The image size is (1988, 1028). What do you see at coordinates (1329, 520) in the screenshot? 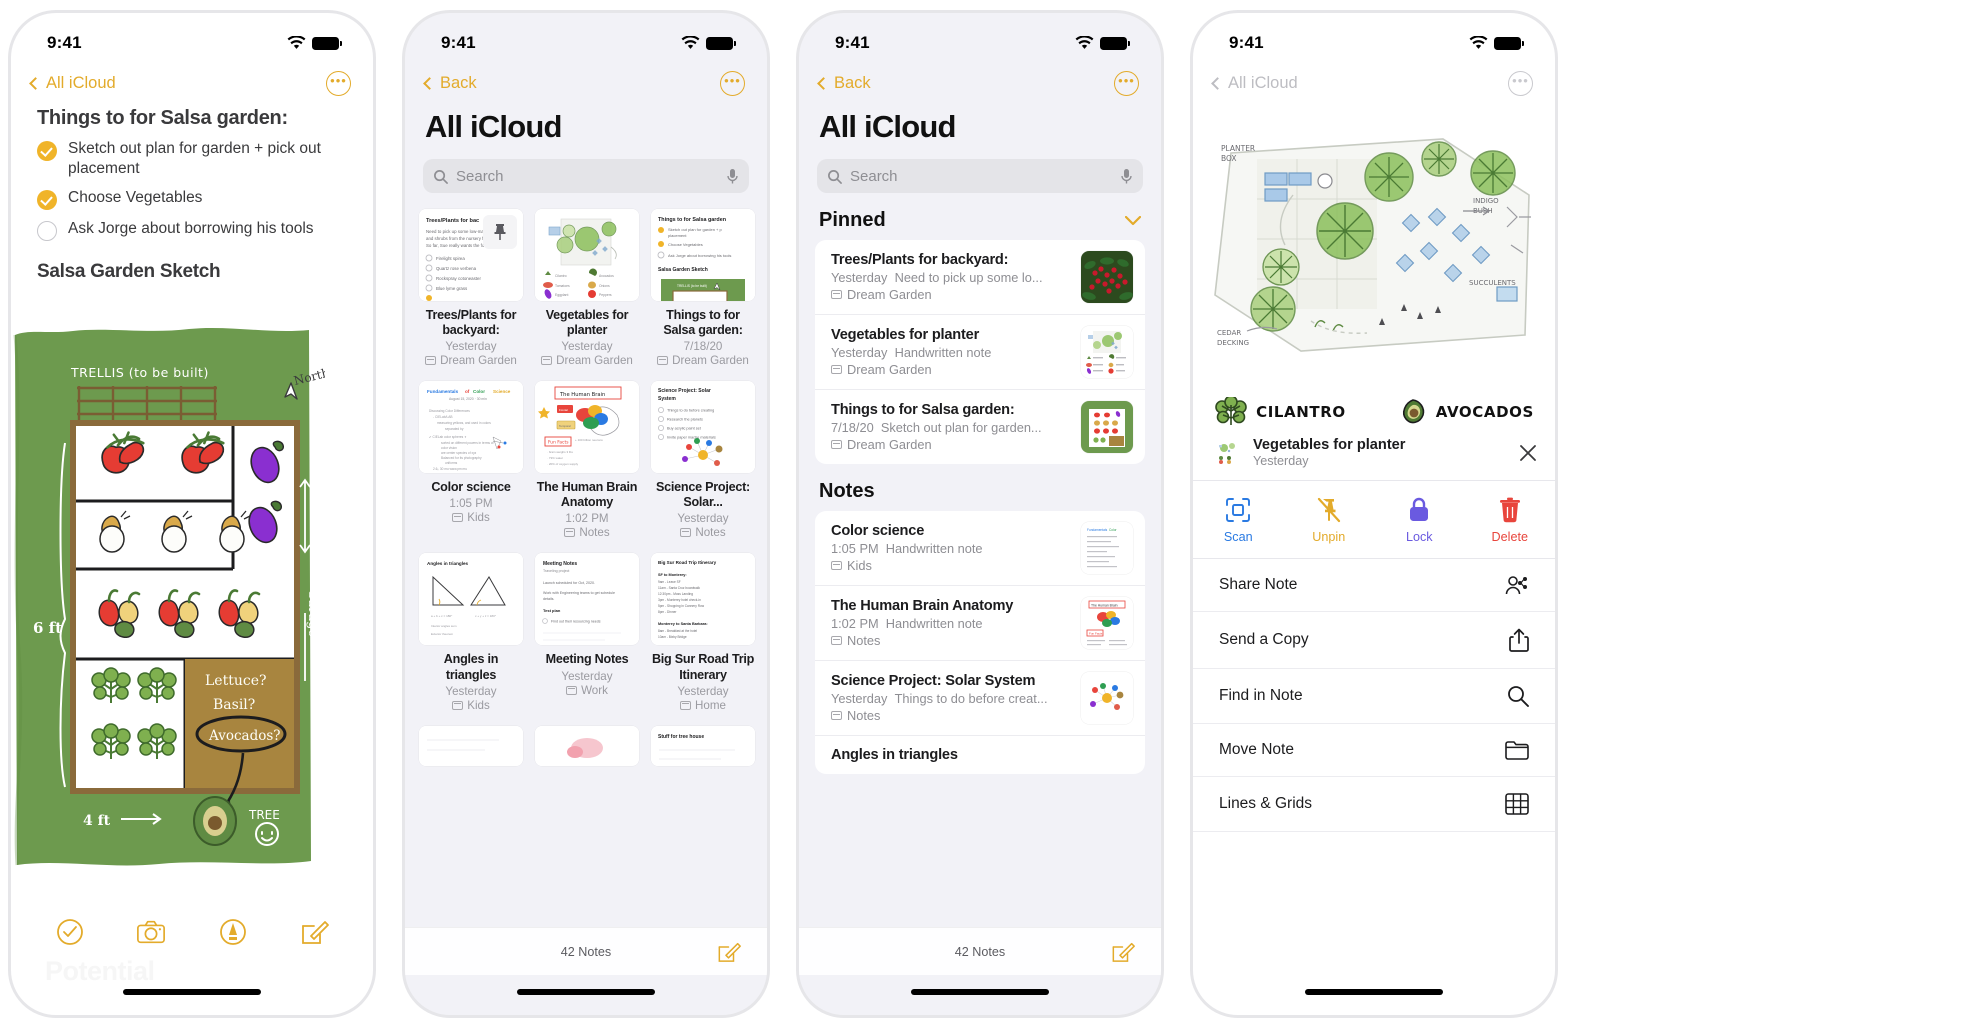
I see `action-unpin: Unpin` at bounding box center [1329, 520].